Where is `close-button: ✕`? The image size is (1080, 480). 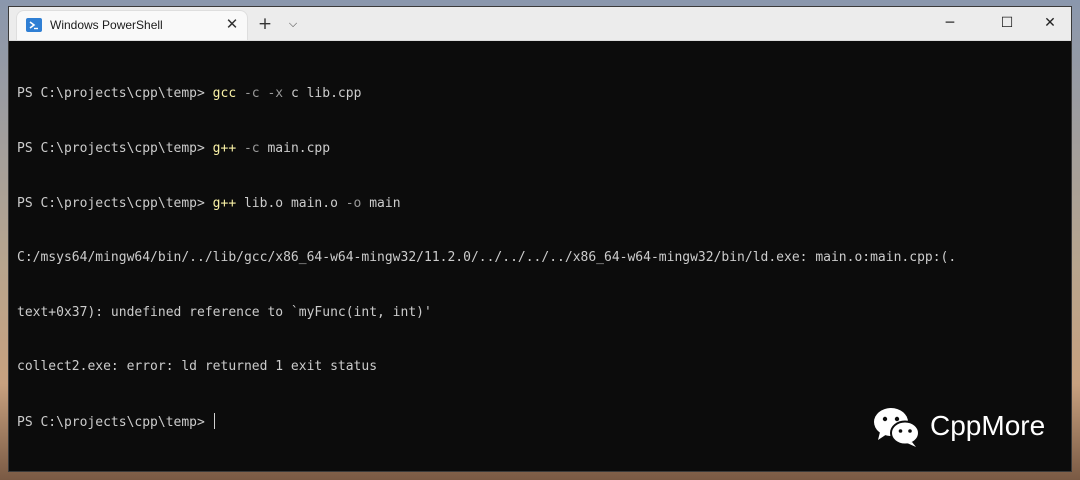
close-button: ✕ is located at coordinates (1049, 23).